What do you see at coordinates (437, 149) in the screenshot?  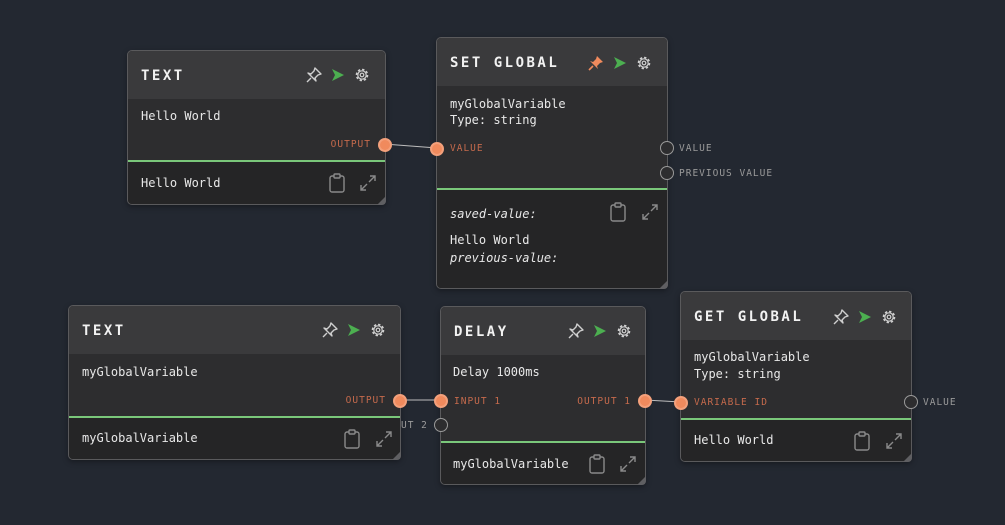 I see `value-input-port` at bounding box center [437, 149].